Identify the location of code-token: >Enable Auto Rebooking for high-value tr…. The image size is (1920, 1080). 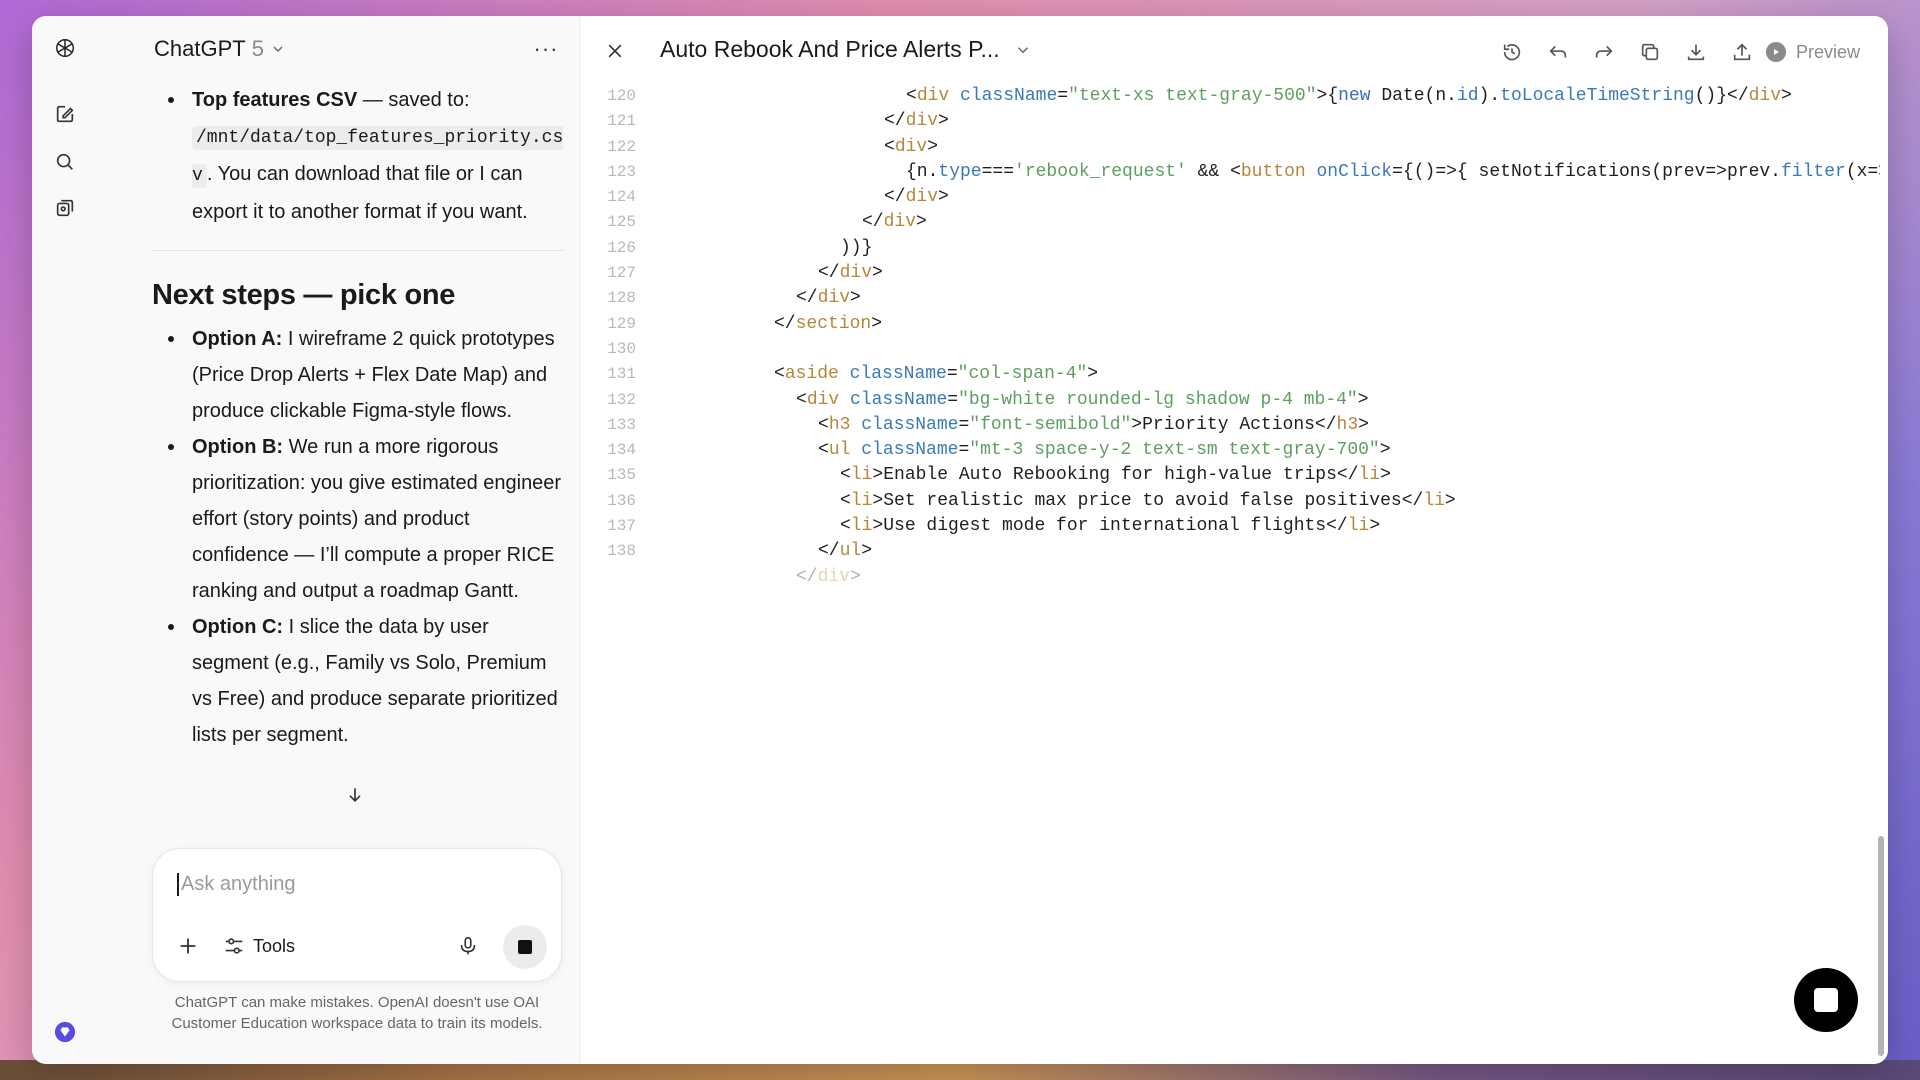
(1115, 475).